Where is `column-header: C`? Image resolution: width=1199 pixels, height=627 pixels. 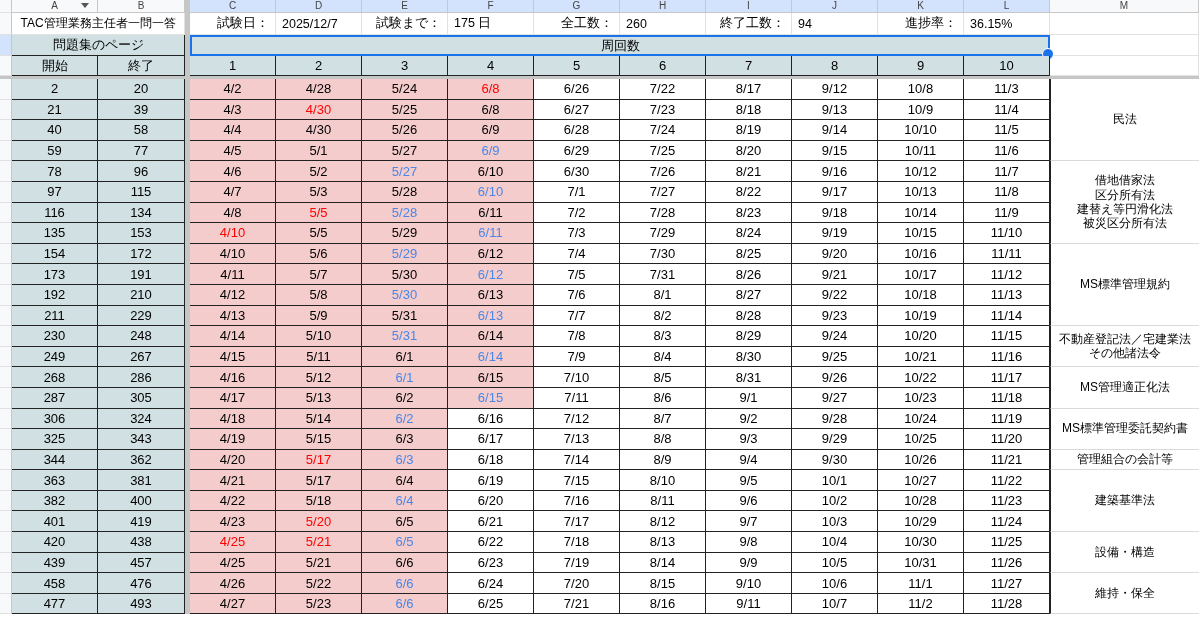 column-header: C is located at coordinates (233, 6).